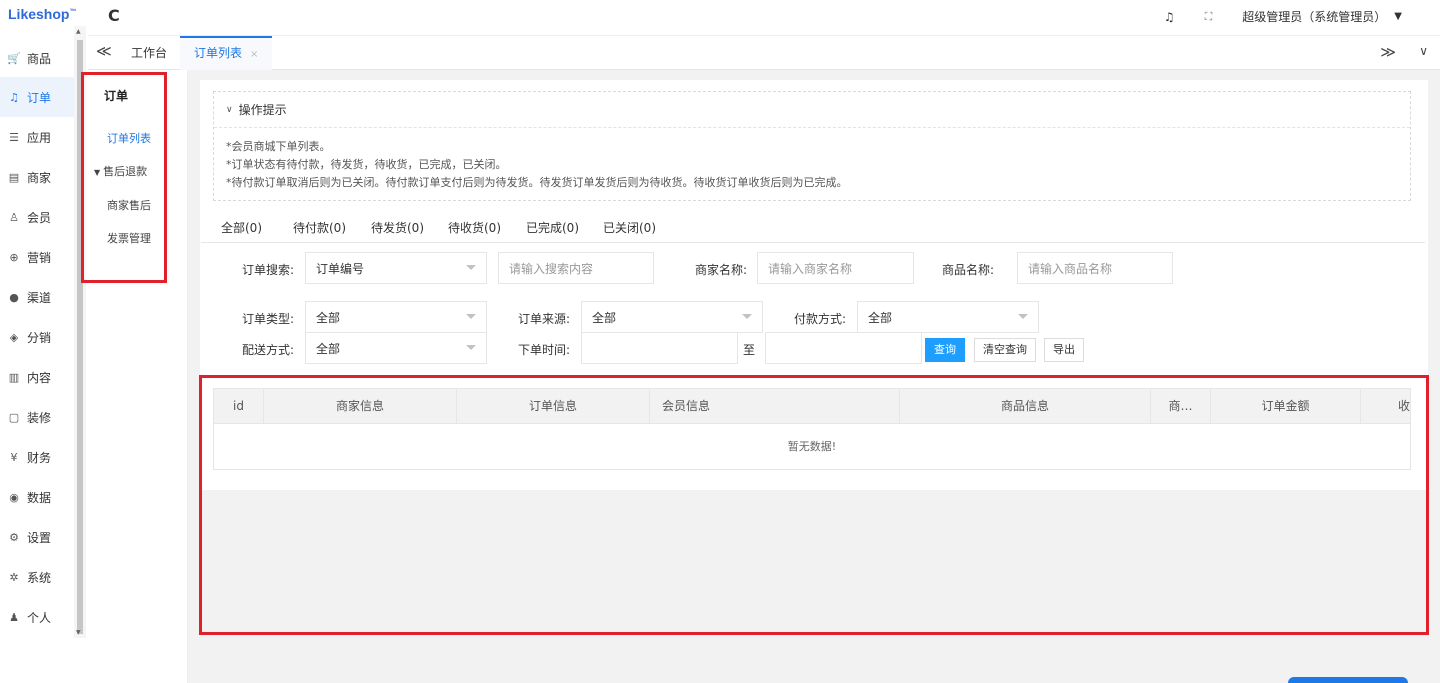  What do you see at coordinates (124, 177) in the screenshot?
I see `highlight-box-submenu` at bounding box center [124, 177].